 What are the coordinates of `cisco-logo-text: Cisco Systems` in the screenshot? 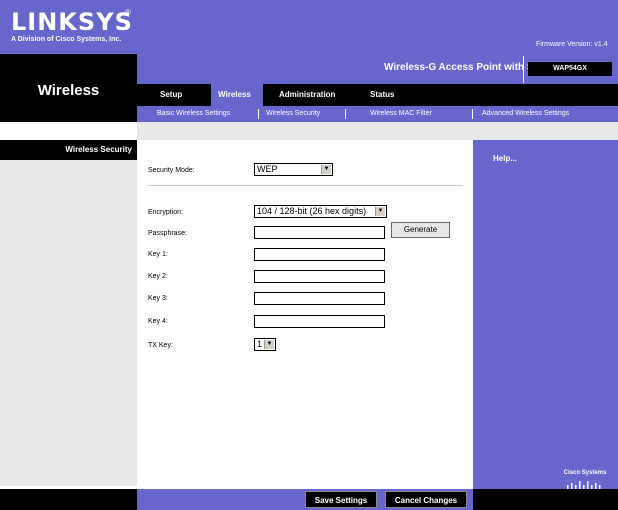 It's located at (585, 473).